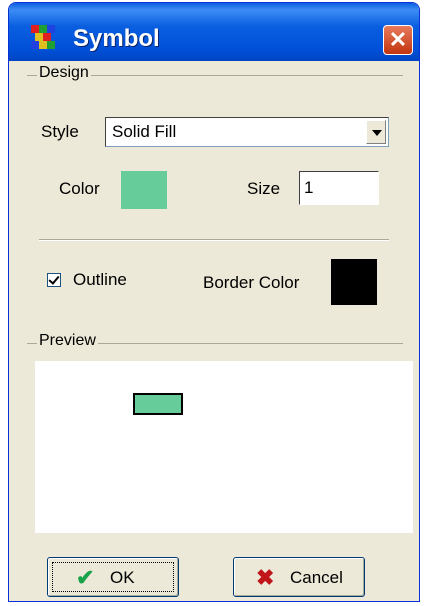 Image resolution: width=425 pixels, height=606 pixels. Describe the element at coordinates (60, 131) in the screenshot. I see `style-label: Style` at that location.